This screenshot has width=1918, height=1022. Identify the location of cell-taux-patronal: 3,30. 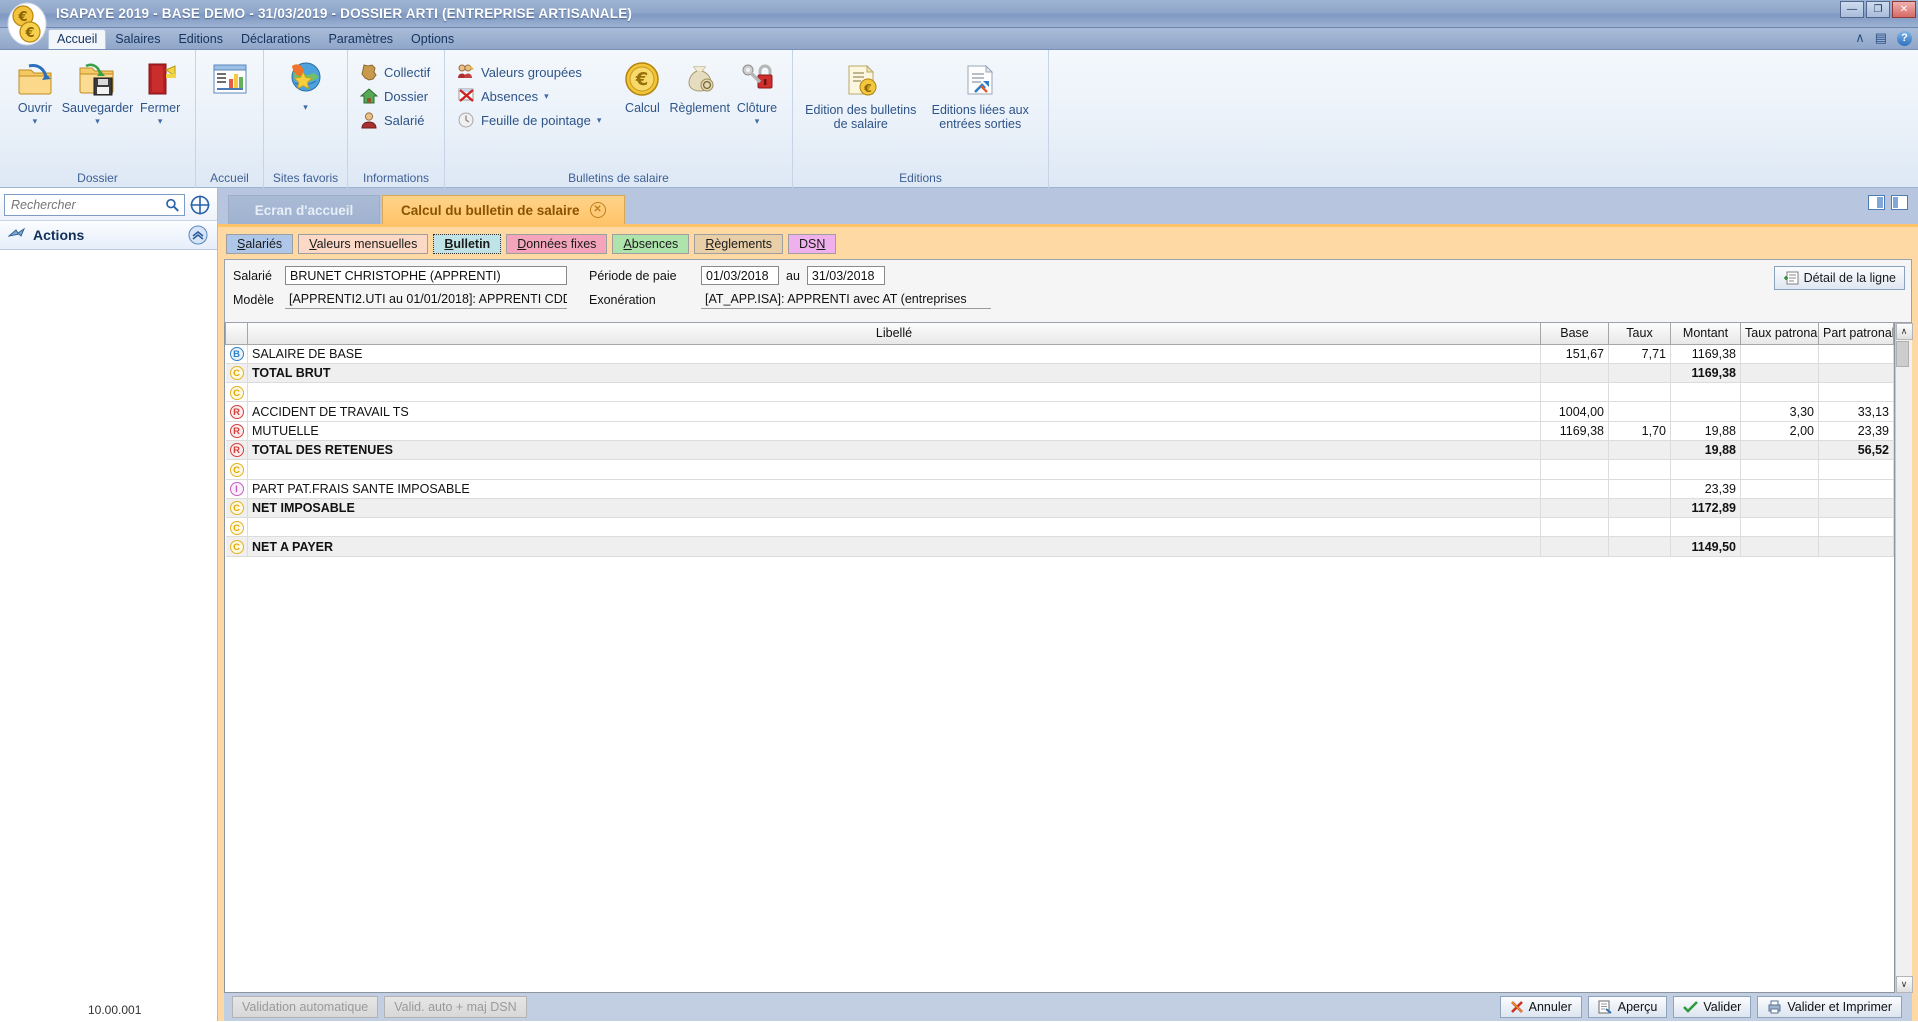
(1779, 411).